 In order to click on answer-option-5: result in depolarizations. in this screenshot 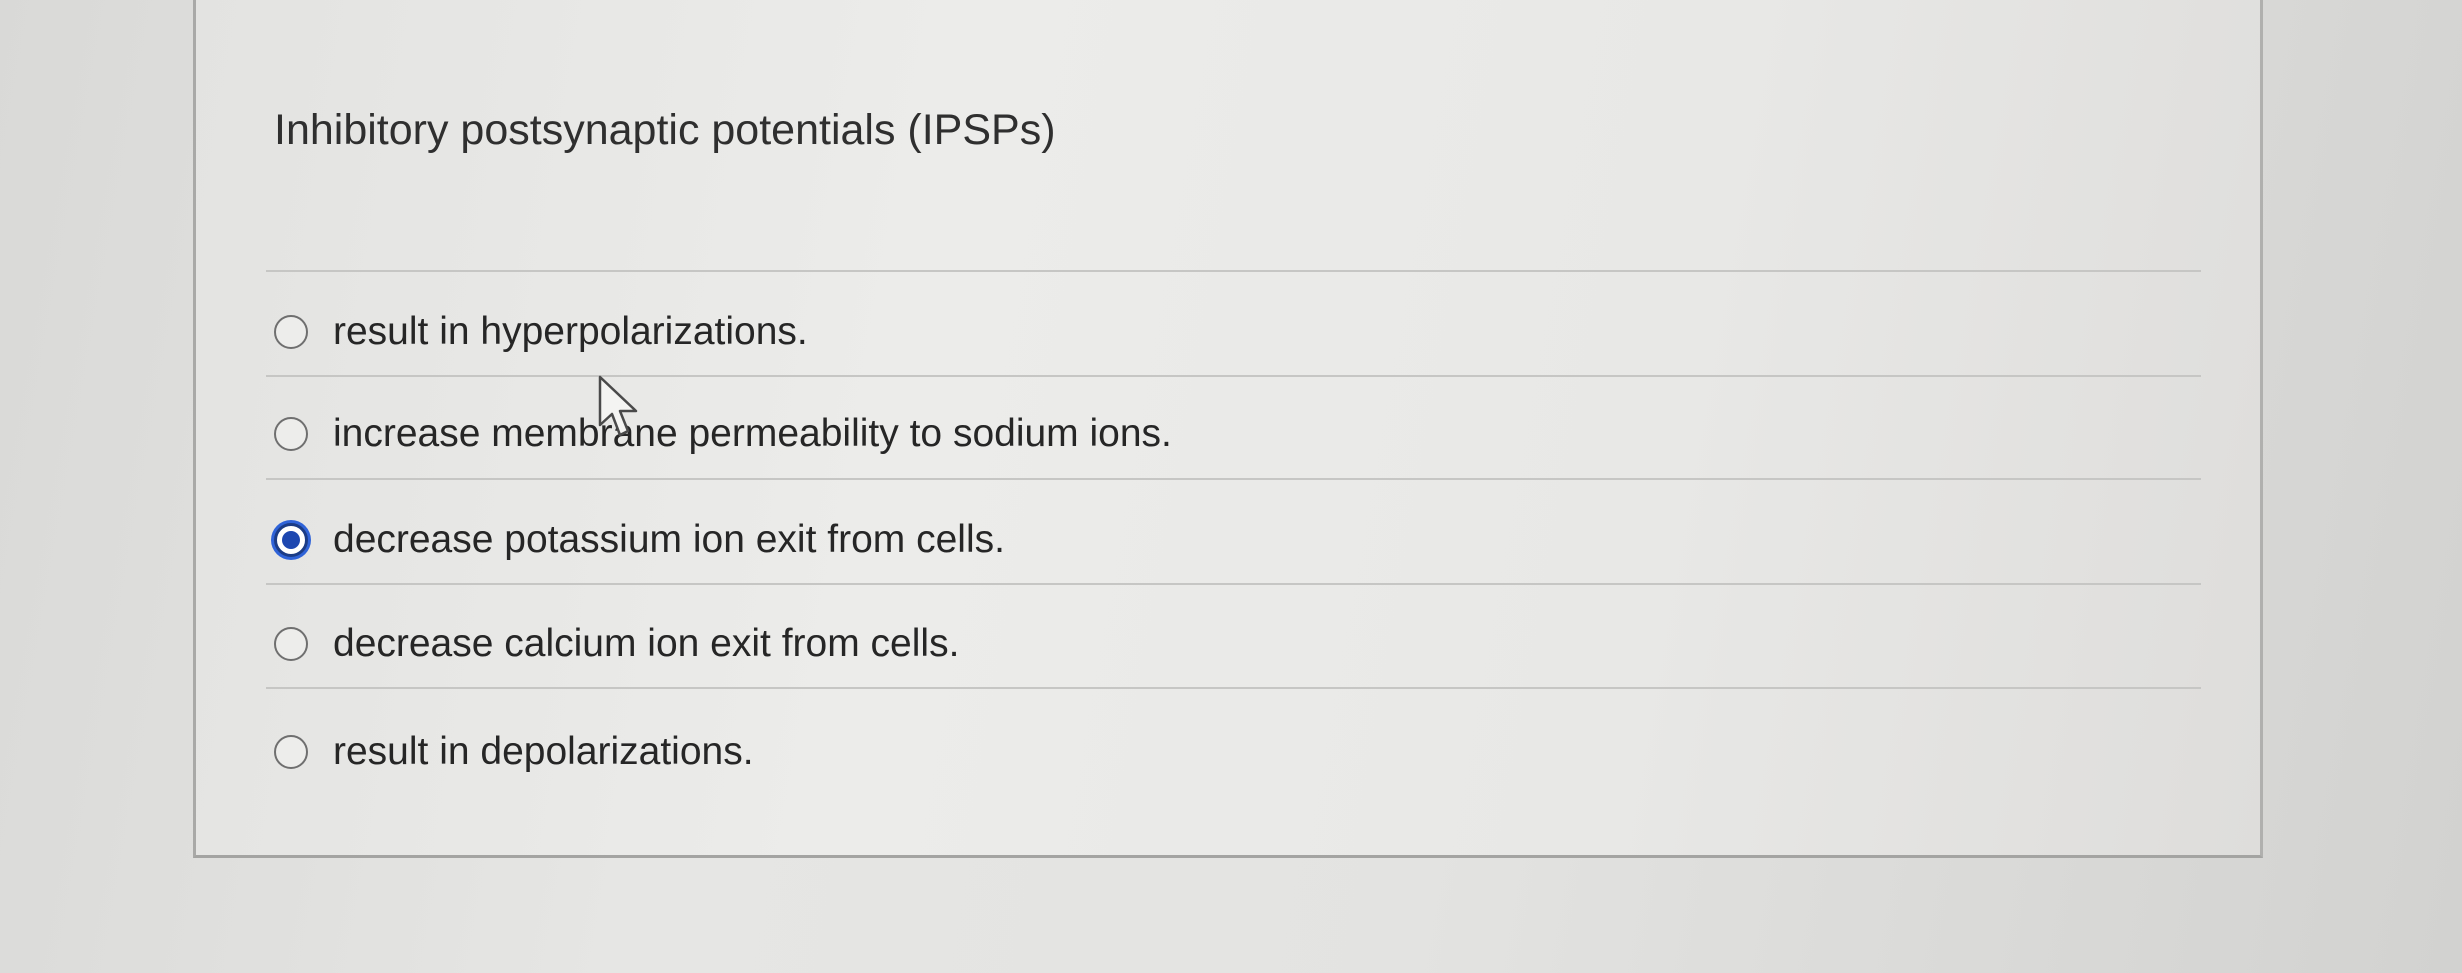, I will do `click(514, 752)`.